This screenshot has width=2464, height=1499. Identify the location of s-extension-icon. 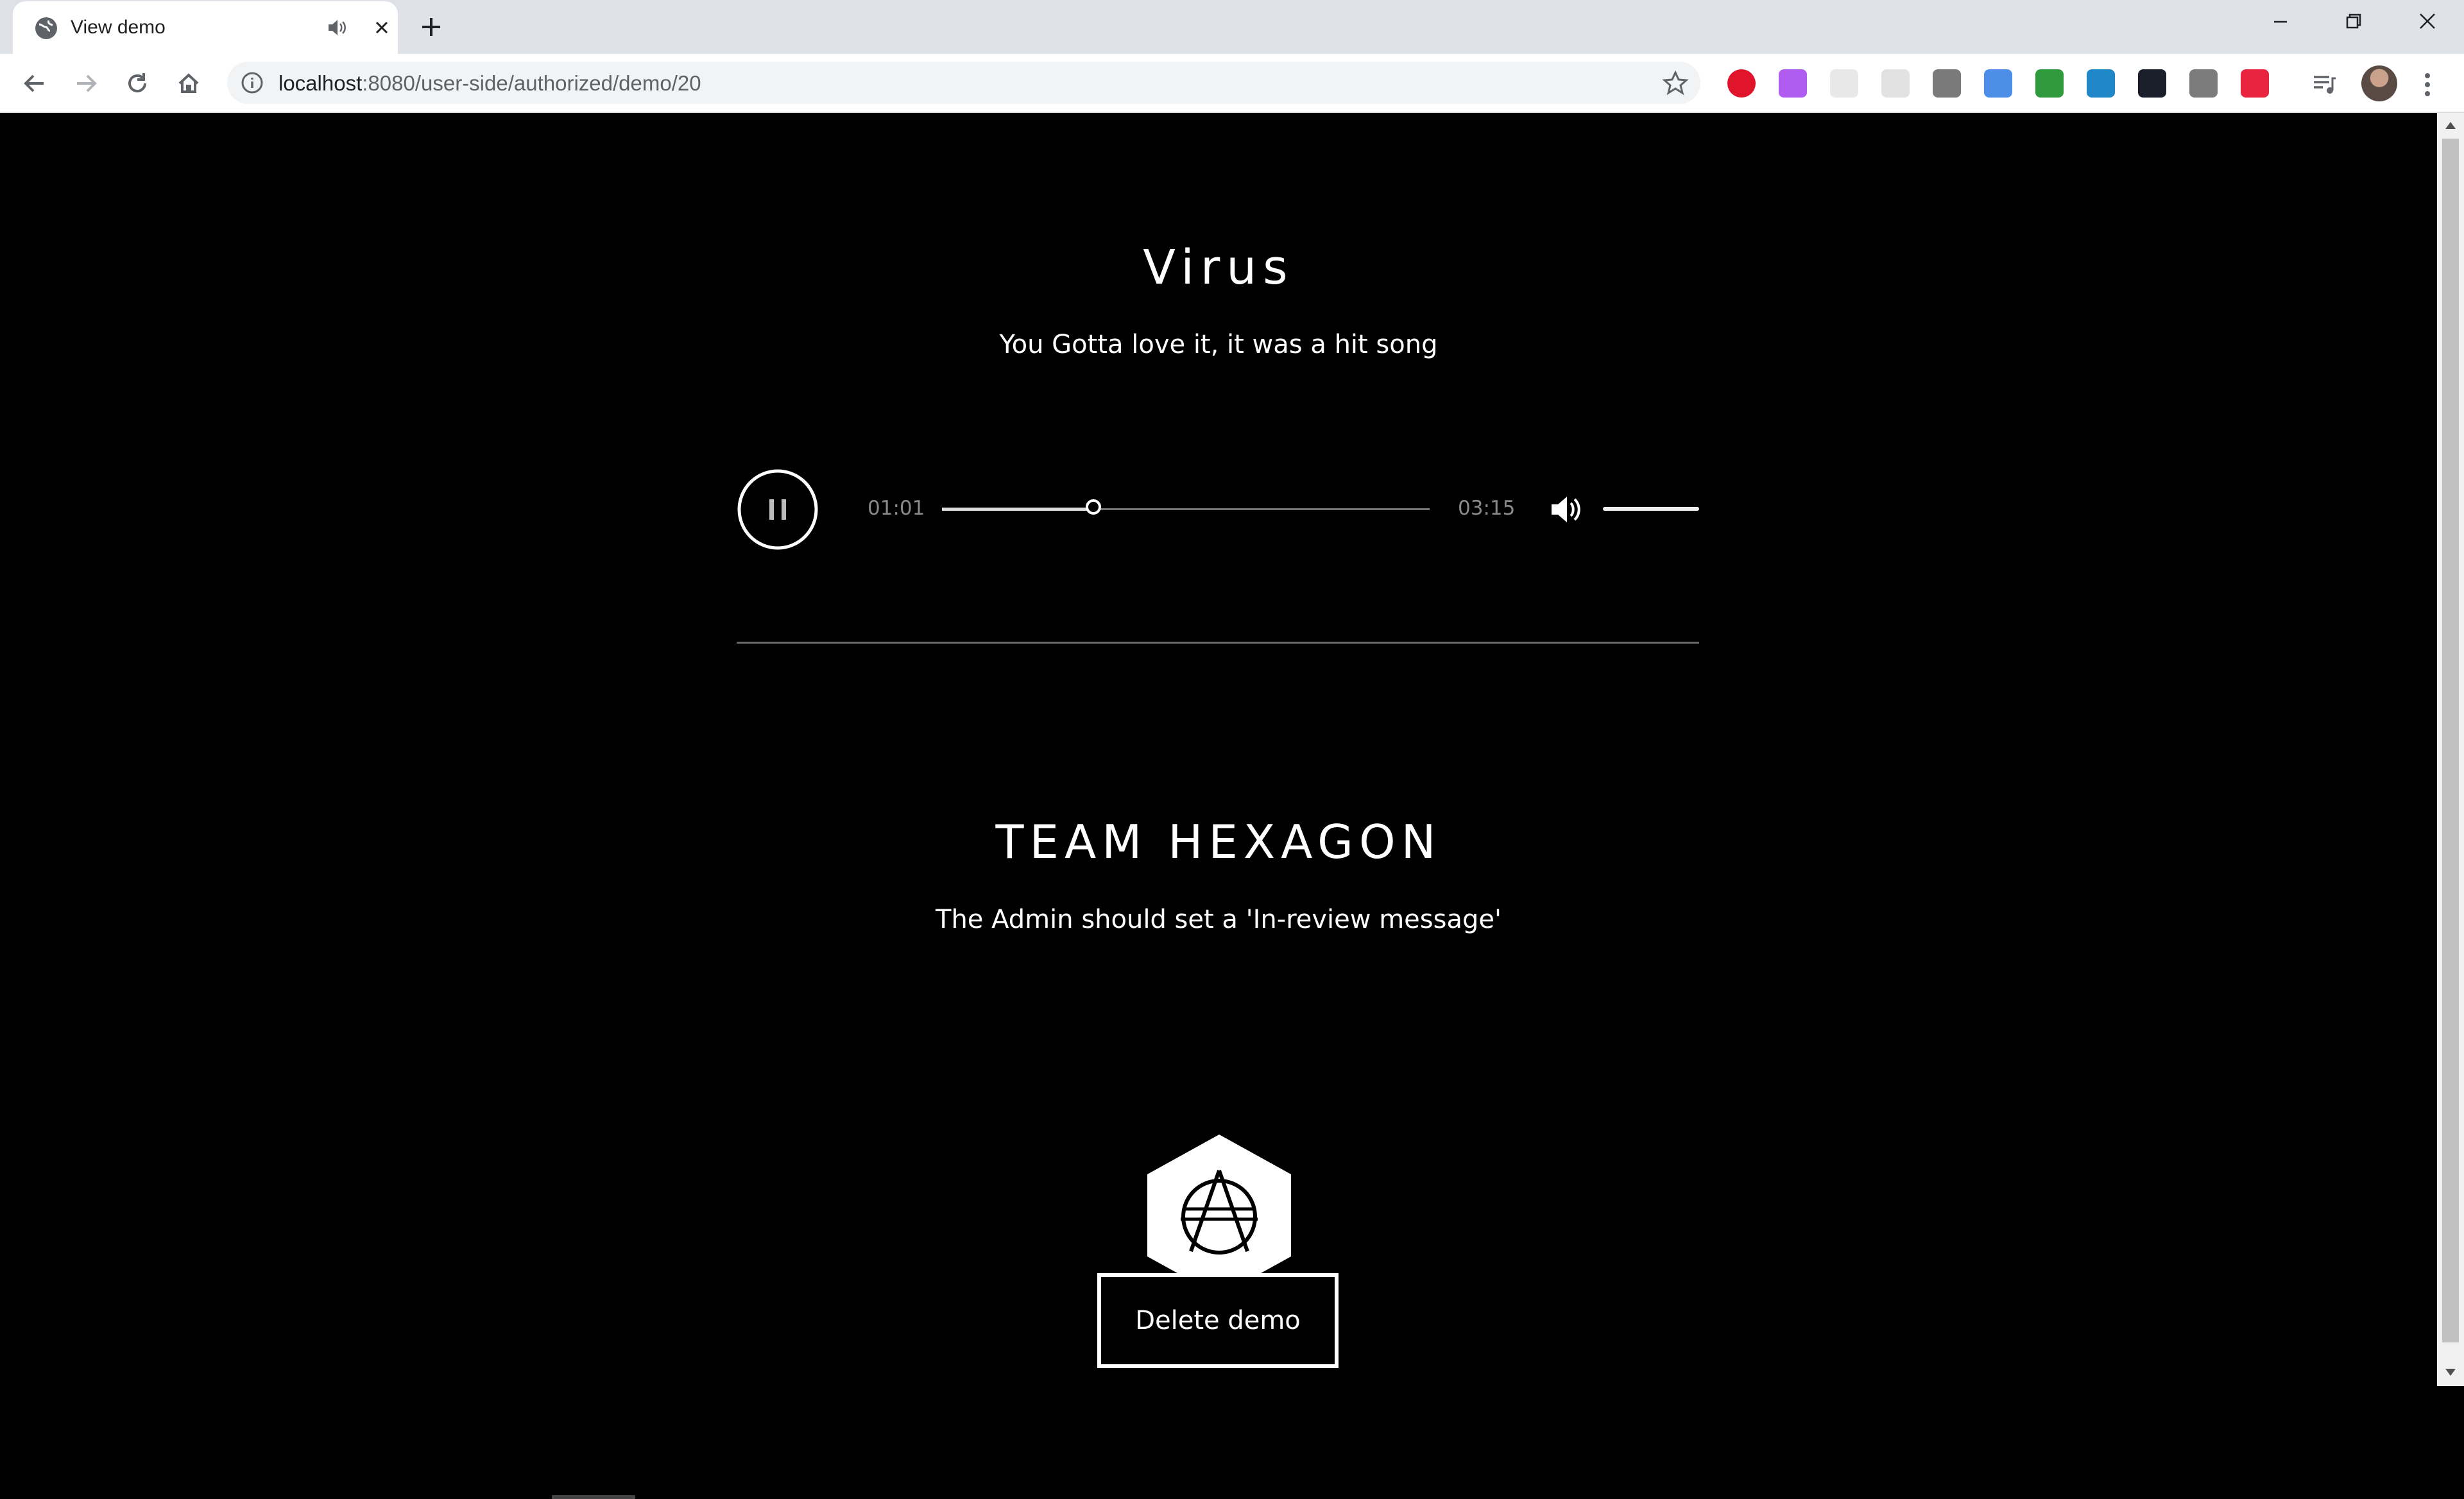
(2204, 83).